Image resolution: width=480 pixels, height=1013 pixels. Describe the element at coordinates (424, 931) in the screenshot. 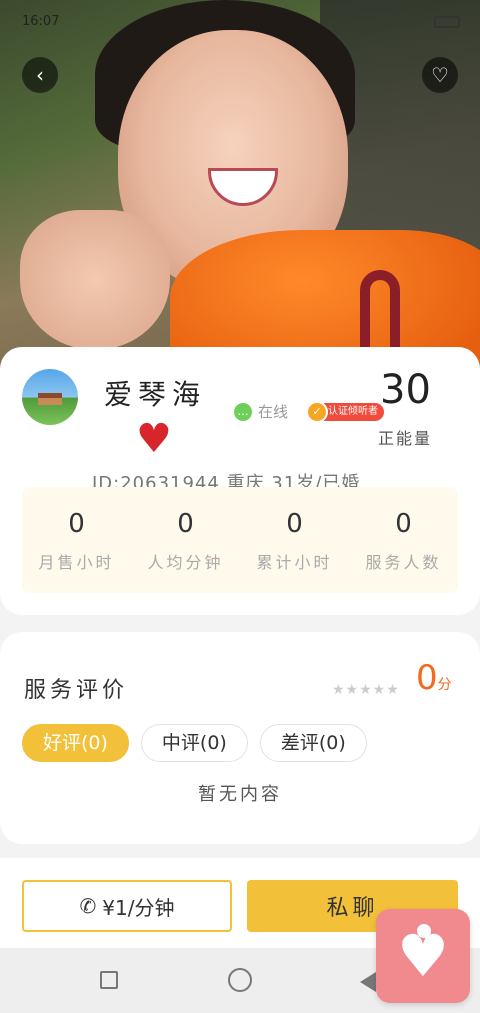

I see `person-head-dot` at that location.